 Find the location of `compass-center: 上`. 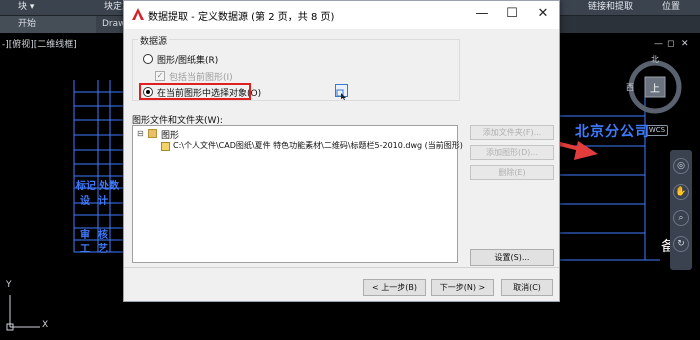

compass-center: 上 is located at coordinates (655, 89).